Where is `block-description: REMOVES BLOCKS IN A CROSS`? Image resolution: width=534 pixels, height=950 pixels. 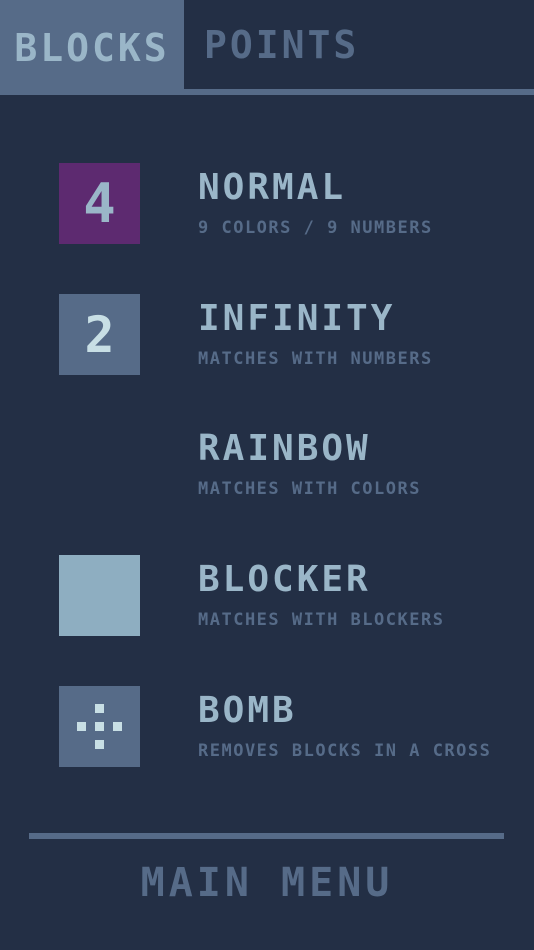
block-description: REMOVES BLOCKS IN A CROSS is located at coordinates (345, 751).